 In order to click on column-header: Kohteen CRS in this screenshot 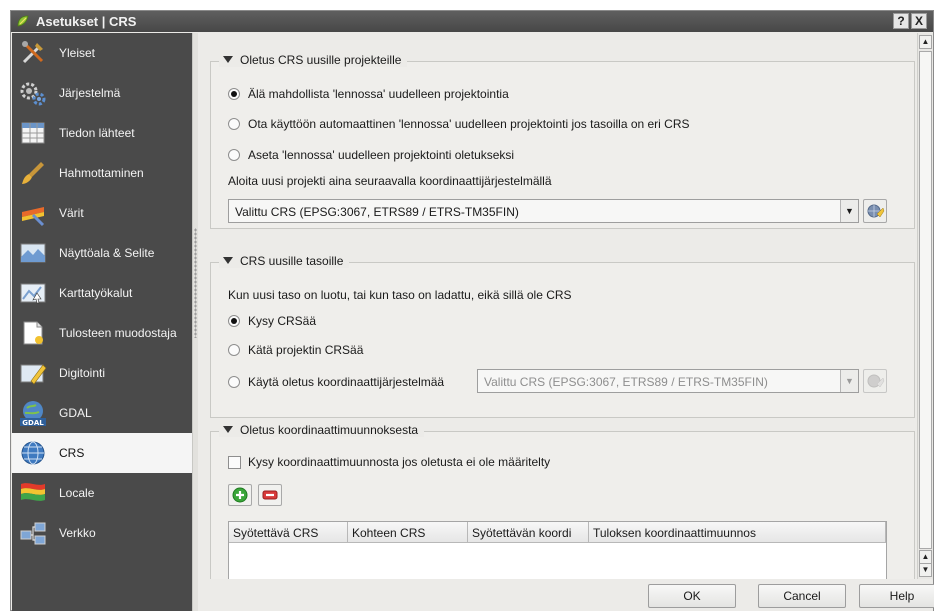, I will do `click(408, 532)`.